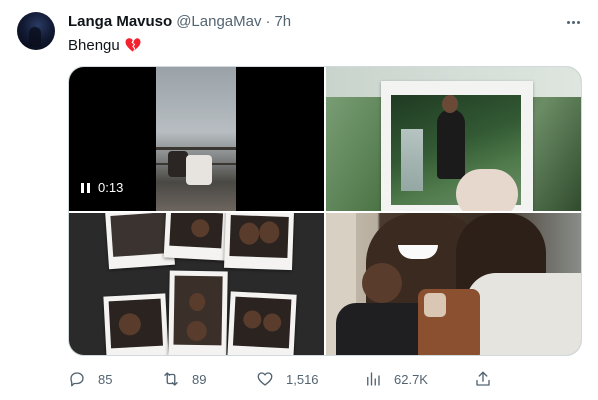 This screenshot has height=400, width=598. I want to click on reply-icon, so click(77, 379).